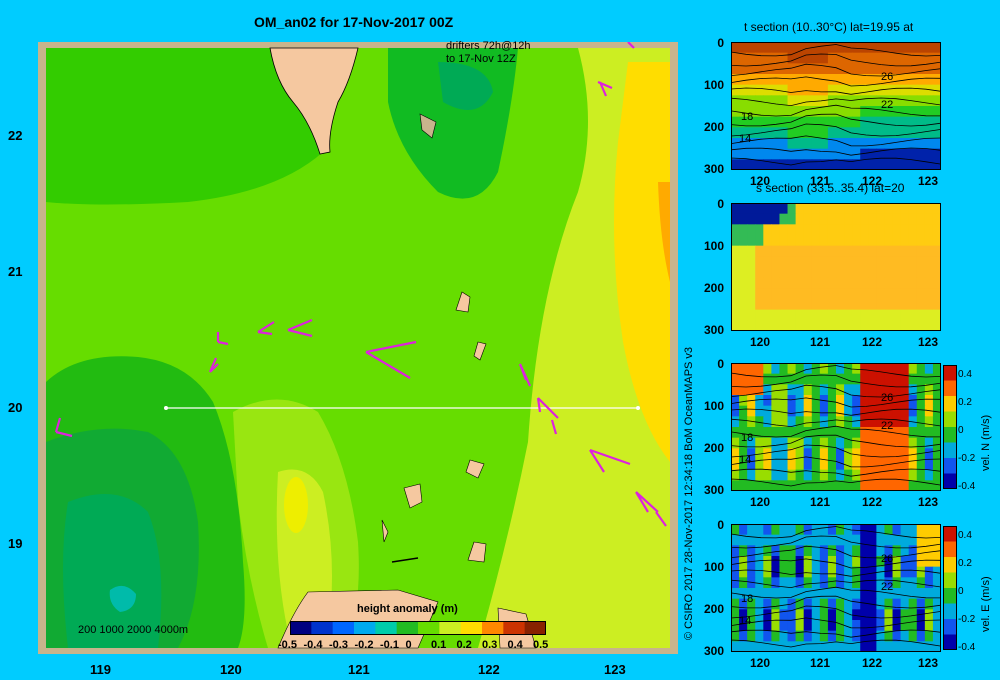  I want to click on lat-tick-label: 20, so click(15, 407).